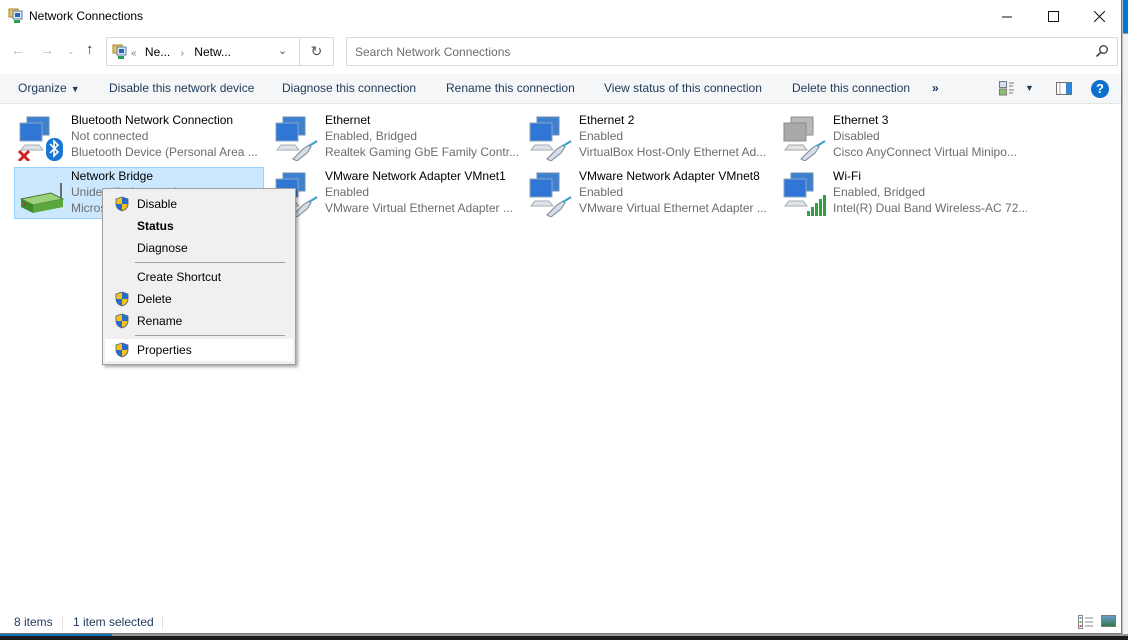 The height and width of the screenshot is (640, 1128). Describe the element at coordinates (1007, 88) in the screenshot. I see `change-view-icon` at that location.